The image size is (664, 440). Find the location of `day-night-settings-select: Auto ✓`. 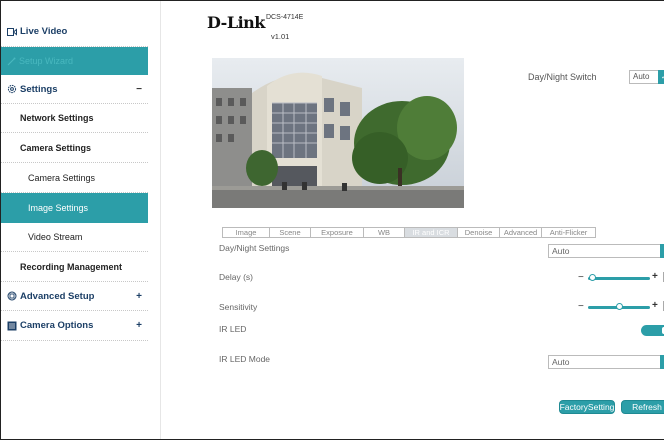

day-night-settings-select: Auto ✓ is located at coordinates (606, 251).